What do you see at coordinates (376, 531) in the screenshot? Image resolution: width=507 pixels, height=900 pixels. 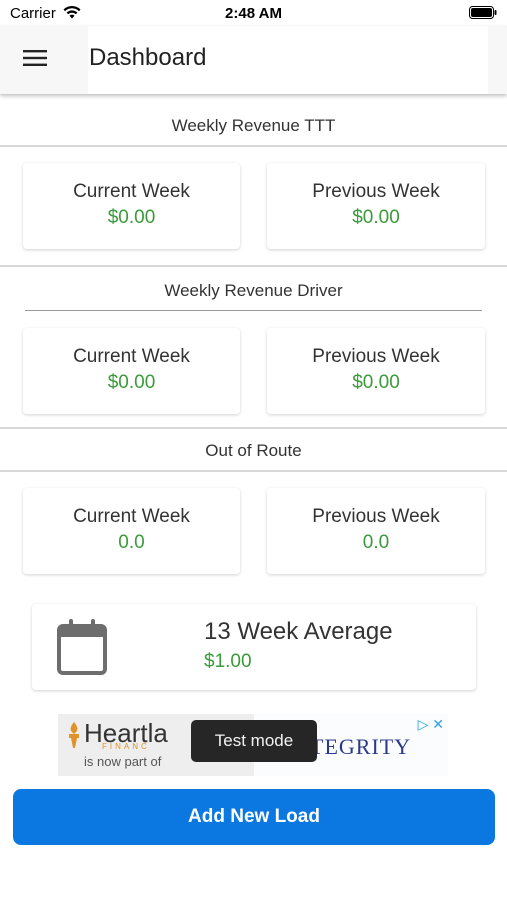 I see `previous-week-card: Previous Week 0.0` at bounding box center [376, 531].